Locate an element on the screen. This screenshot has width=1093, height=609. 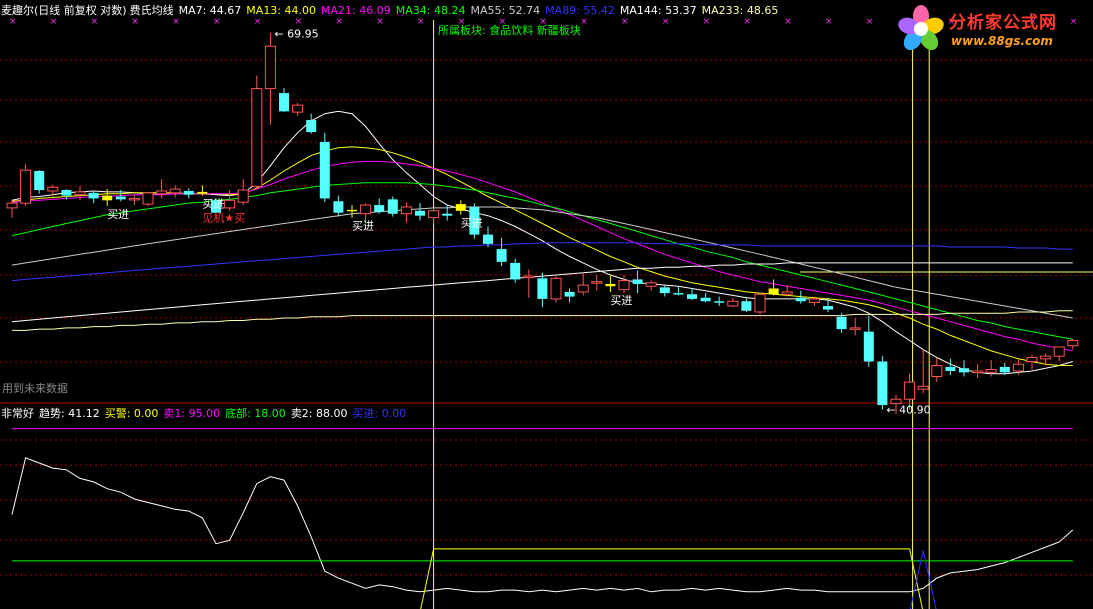
ma13-label: MA13: 44.00 is located at coordinates (281, 10).